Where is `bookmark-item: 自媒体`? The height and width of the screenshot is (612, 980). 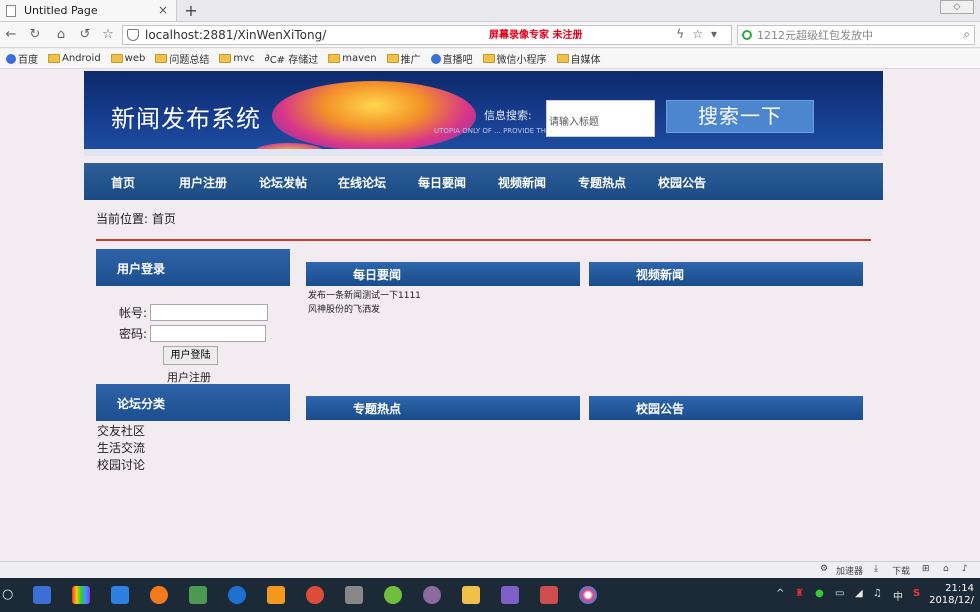
bookmark-item: 自媒体 is located at coordinates (578, 58).